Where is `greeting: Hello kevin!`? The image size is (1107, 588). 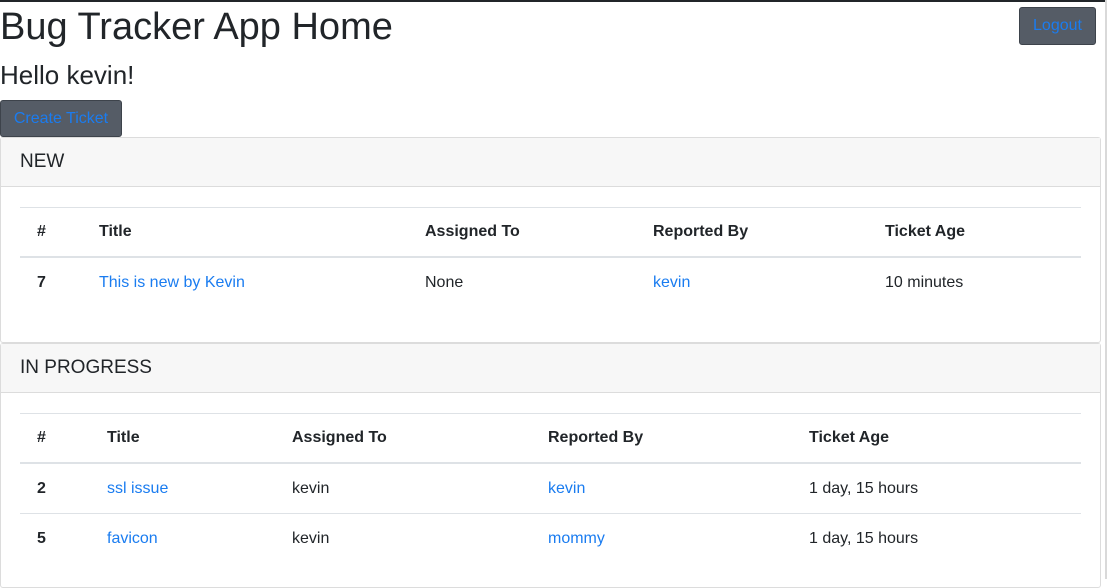
greeting: Hello kevin! is located at coordinates (67, 75).